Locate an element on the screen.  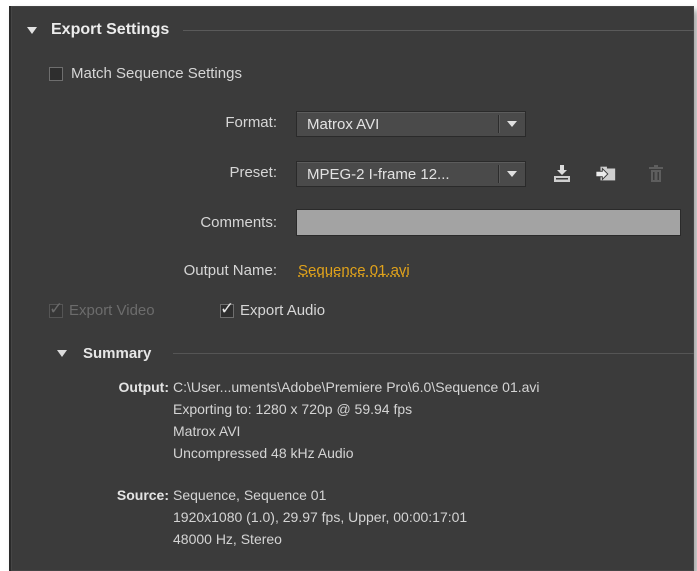
format-dropdown: Matrox AVI is located at coordinates (411, 124).